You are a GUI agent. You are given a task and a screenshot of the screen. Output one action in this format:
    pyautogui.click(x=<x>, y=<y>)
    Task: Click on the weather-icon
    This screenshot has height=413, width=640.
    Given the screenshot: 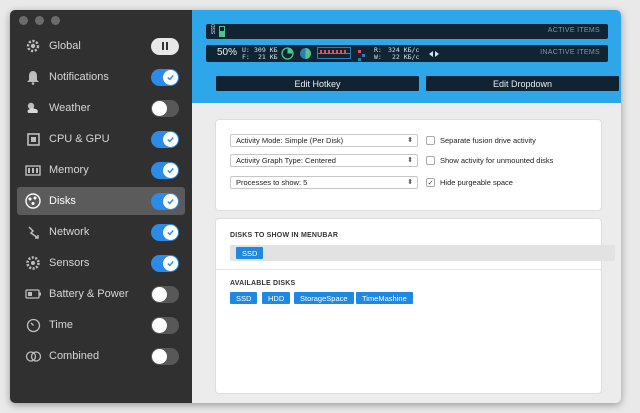 What is the action you would take?
    pyautogui.click(x=33, y=108)
    